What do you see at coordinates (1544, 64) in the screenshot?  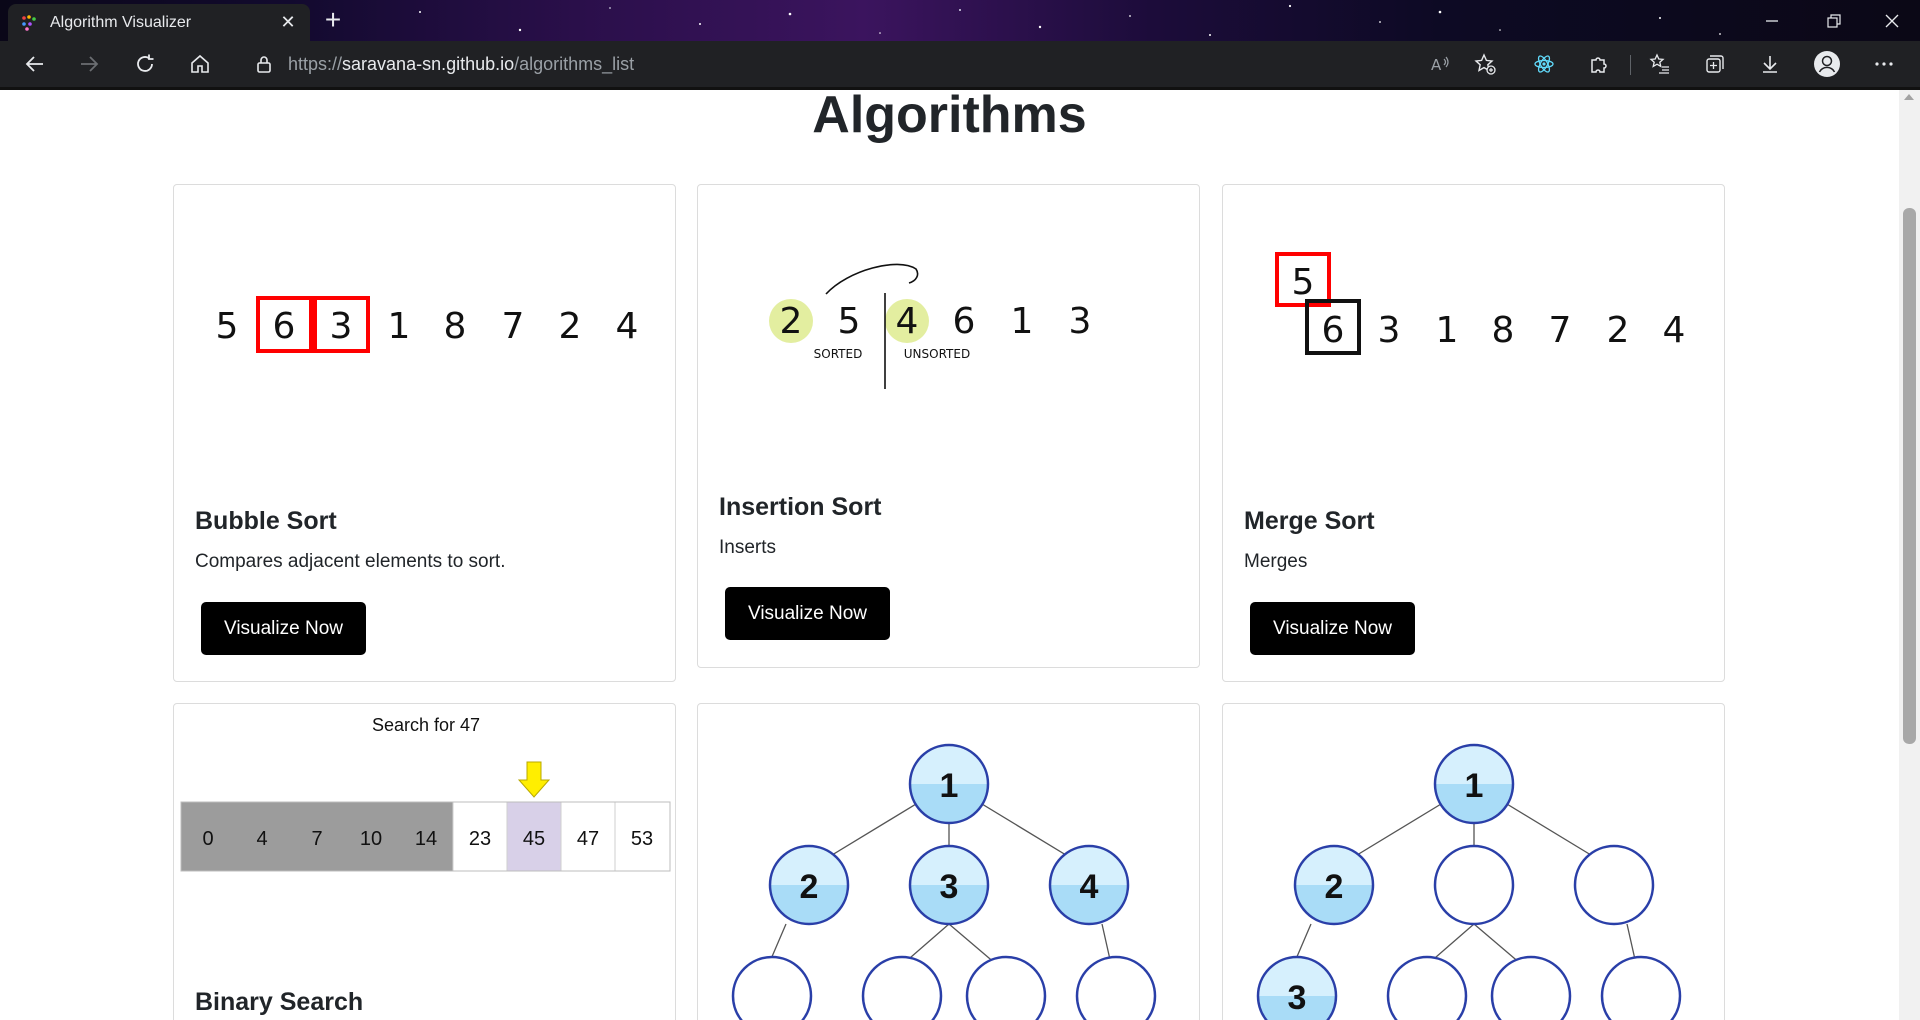 I see `react-devtools-icon` at bounding box center [1544, 64].